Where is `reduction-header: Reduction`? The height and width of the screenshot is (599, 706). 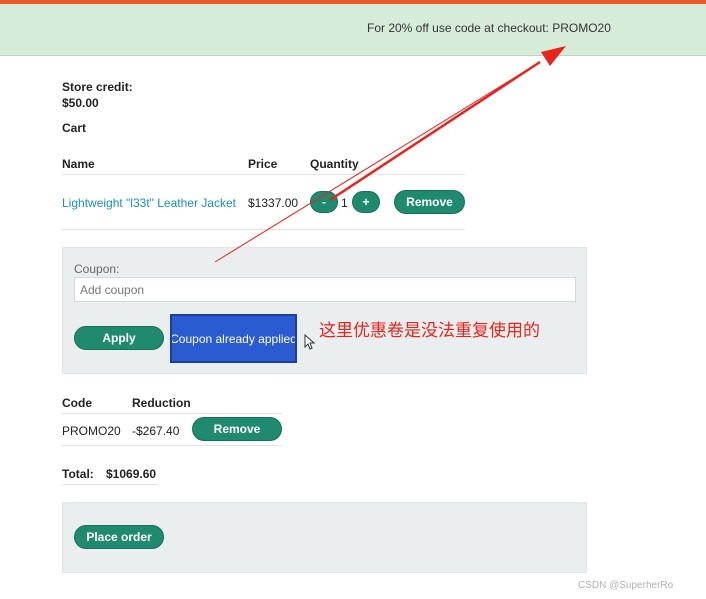
reduction-header: Reduction is located at coordinates (161, 403).